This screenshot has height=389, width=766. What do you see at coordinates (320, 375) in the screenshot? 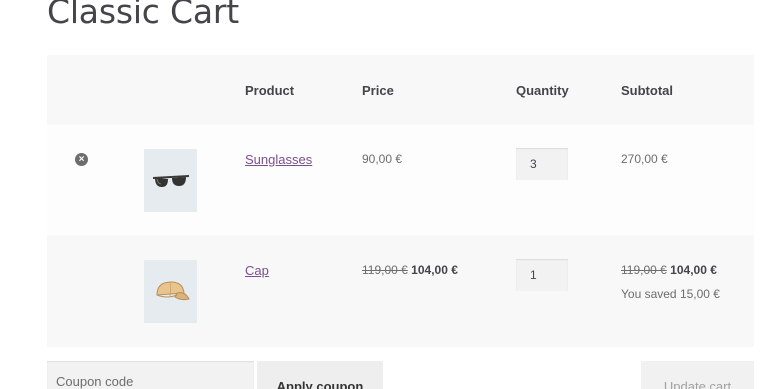
I see `apply-coupon-button: Apply coupon` at bounding box center [320, 375].